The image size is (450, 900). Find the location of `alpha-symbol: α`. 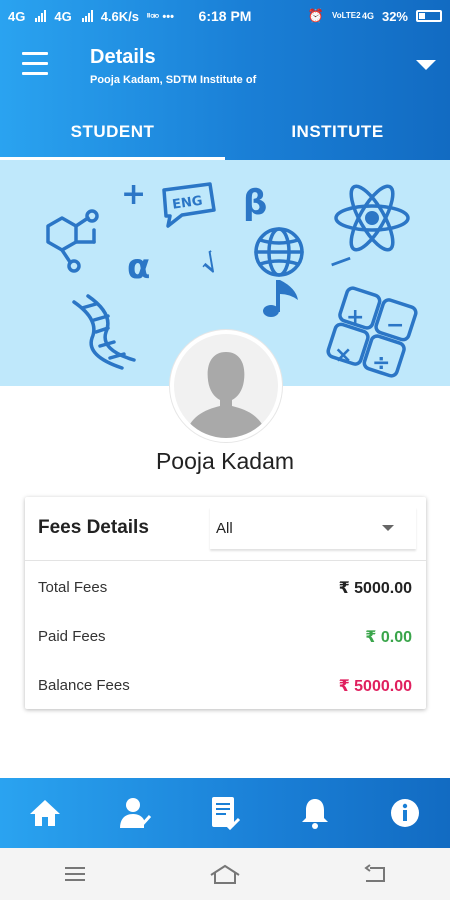

alpha-symbol: α is located at coordinates (138, 267).